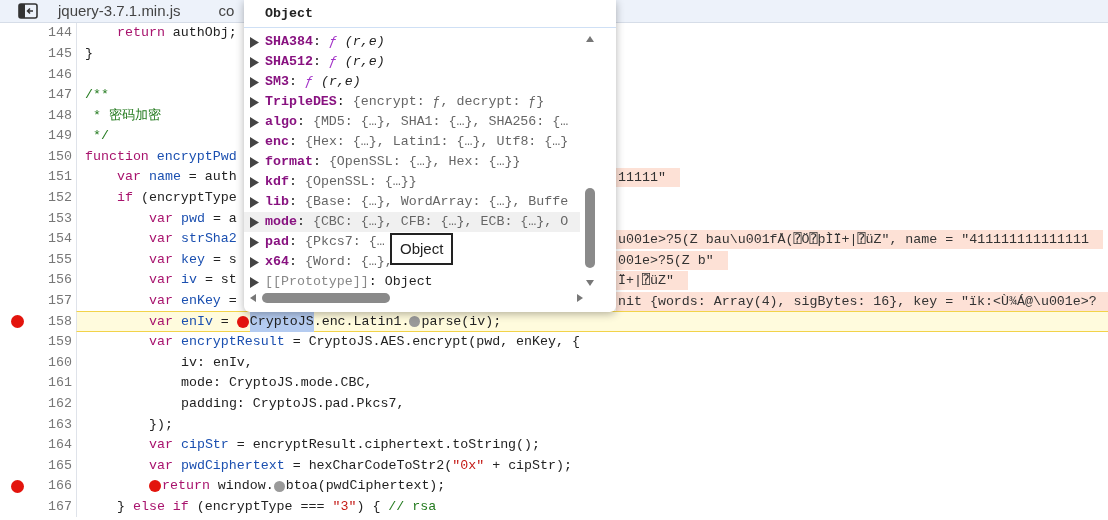  Describe the element at coordinates (196, 156) in the screenshot. I see `code-identifier: encryptPwd` at that location.